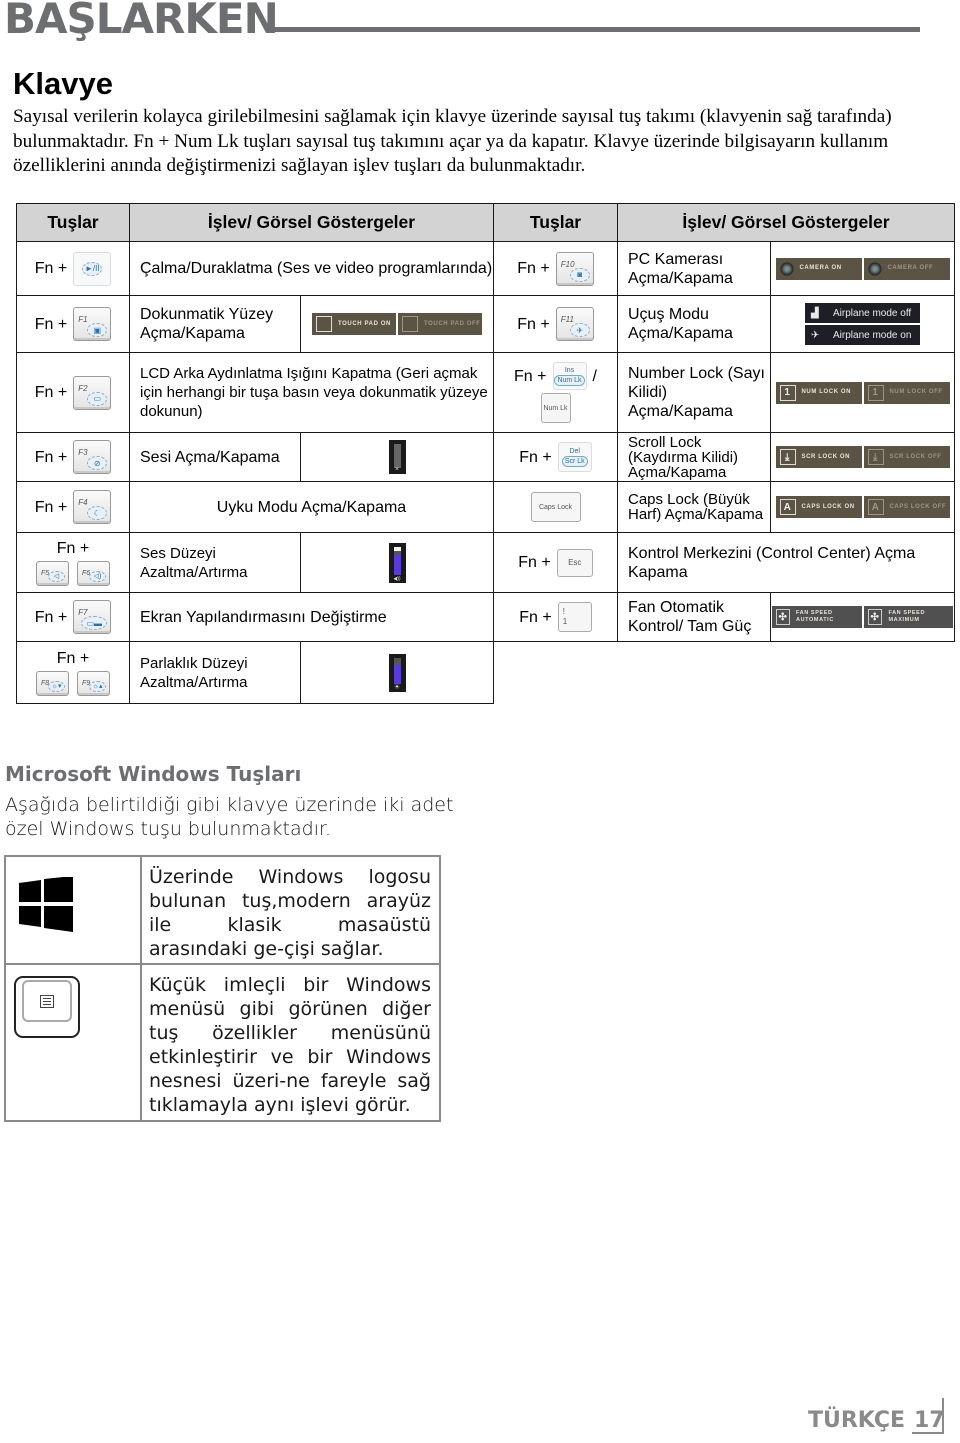 Image resolution: width=960 pixels, height=1443 pixels. What do you see at coordinates (311, 222) in the screenshot?
I see `header-function-left: İşlev/ Görsel Göstergeler` at bounding box center [311, 222].